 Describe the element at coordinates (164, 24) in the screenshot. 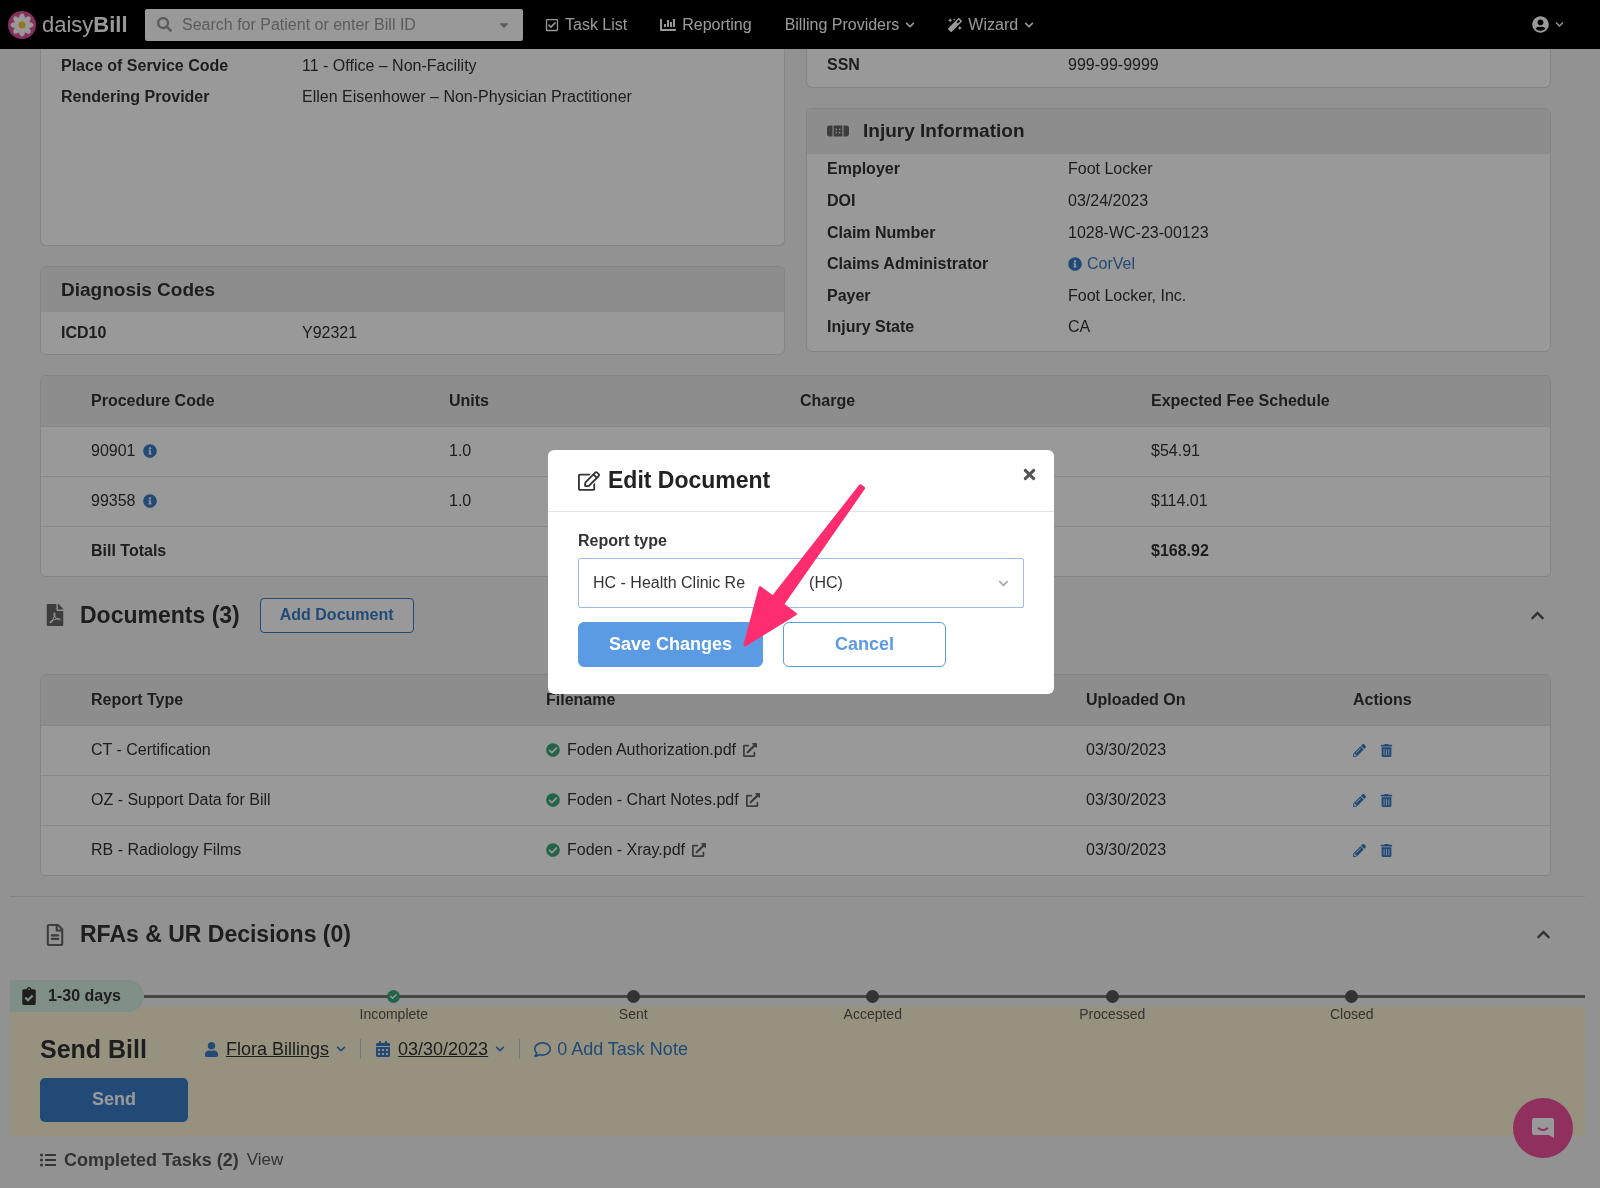

I see `search-icon` at that location.